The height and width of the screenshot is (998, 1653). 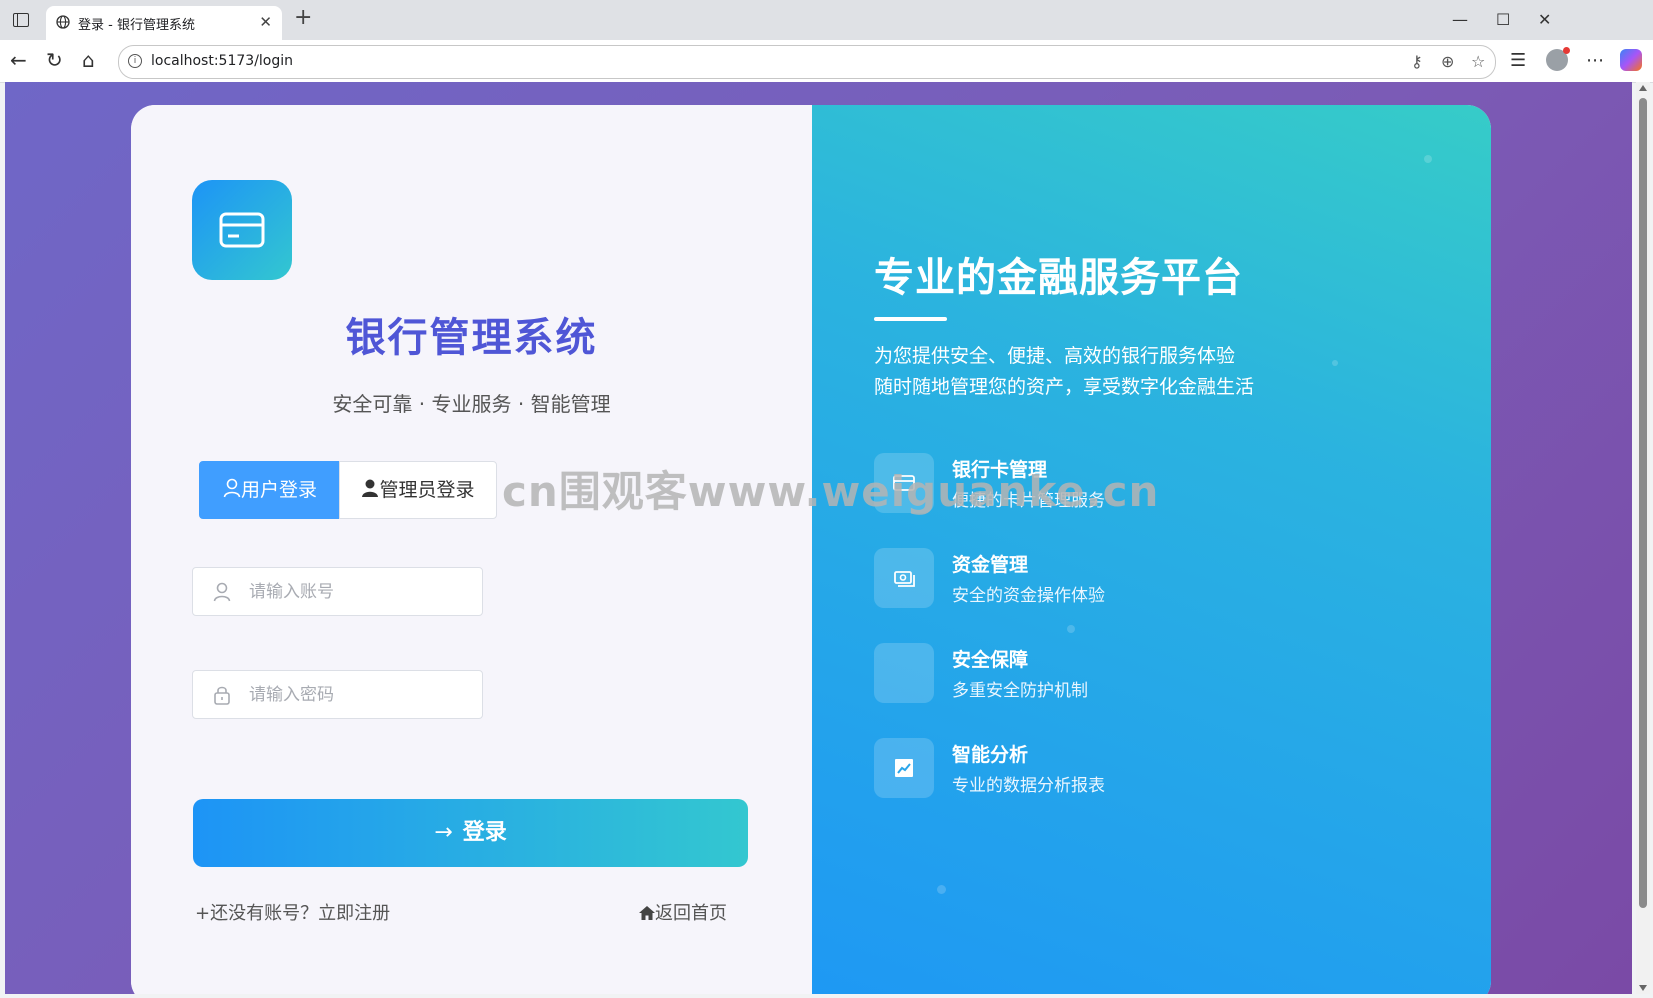 What do you see at coordinates (1084, 579) in the screenshot?
I see `feature-fund-management: 资金管理 安全的资金操作体验` at bounding box center [1084, 579].